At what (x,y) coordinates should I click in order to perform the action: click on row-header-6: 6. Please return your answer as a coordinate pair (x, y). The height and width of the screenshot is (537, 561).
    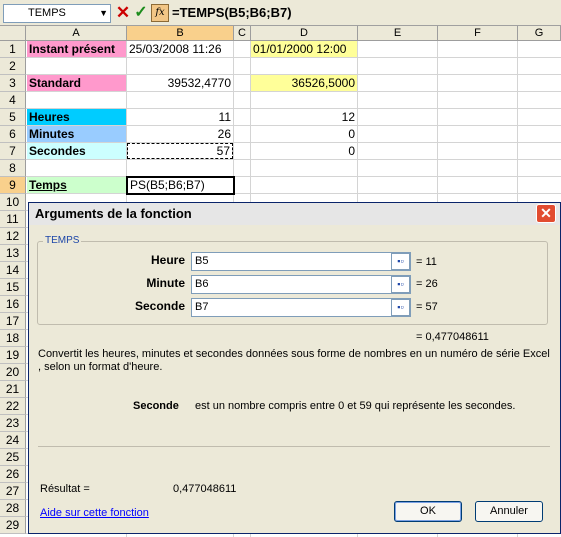
    Looking at the image, I should click on (13, 134).